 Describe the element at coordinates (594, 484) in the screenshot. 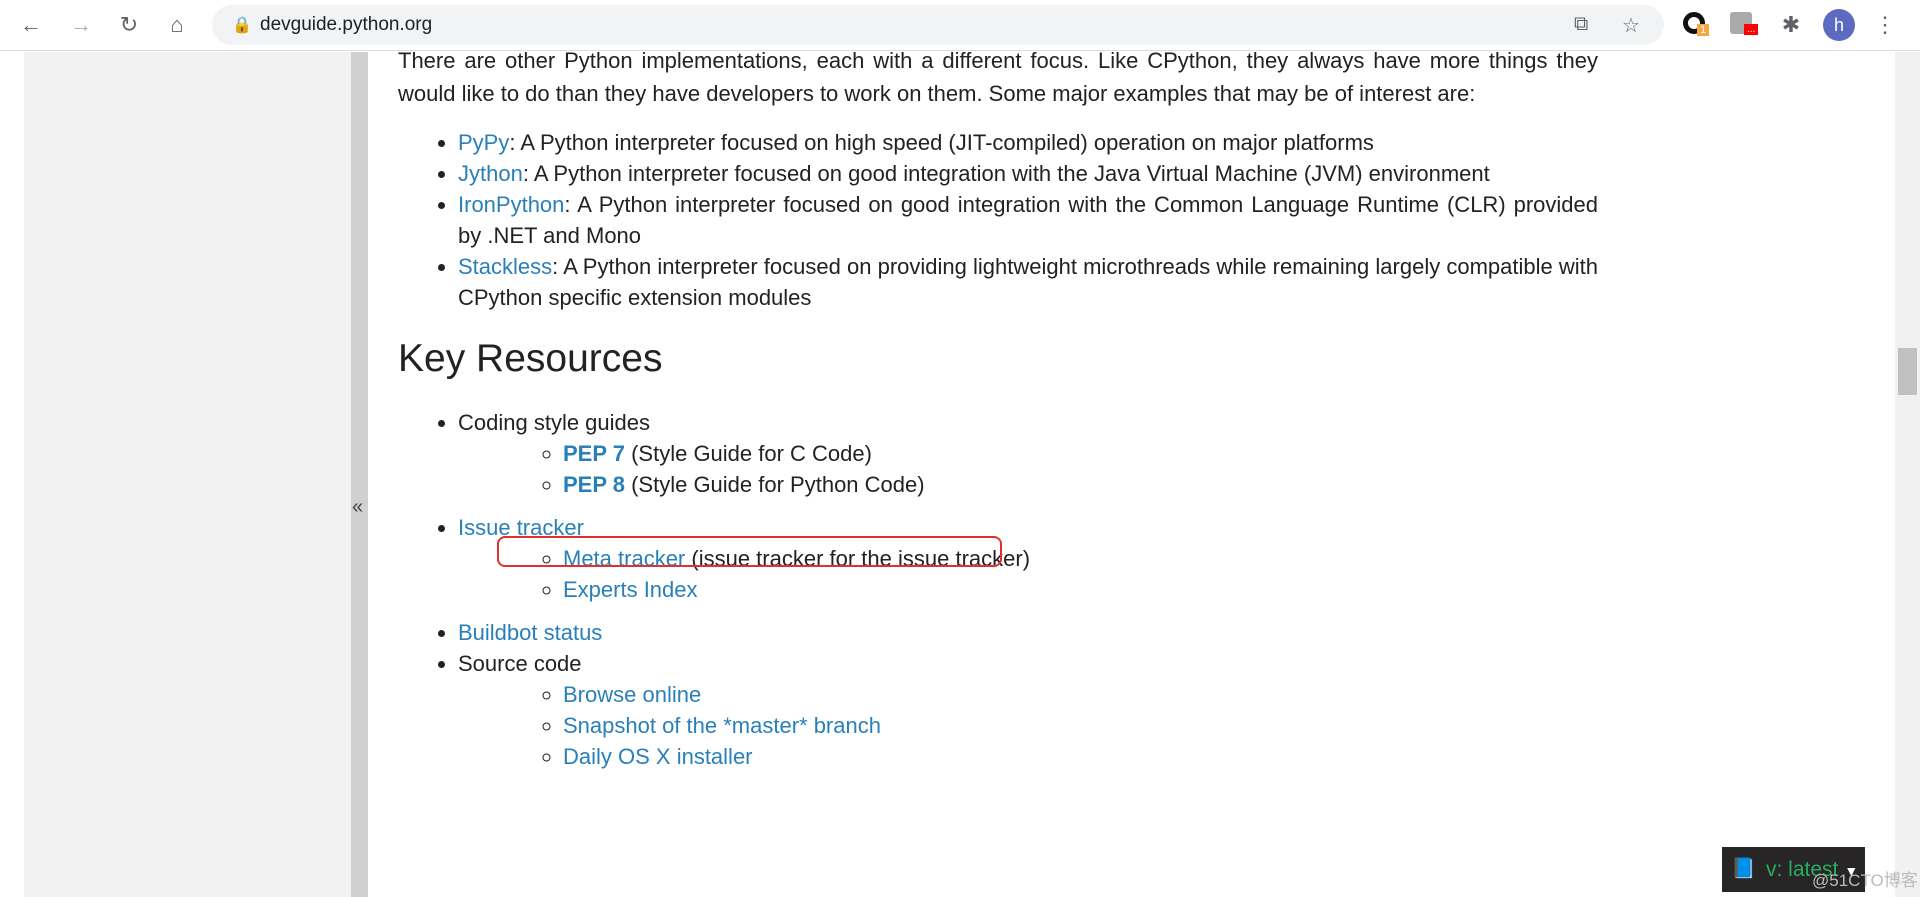

I see `pep8-link: PEP 8` at that location.